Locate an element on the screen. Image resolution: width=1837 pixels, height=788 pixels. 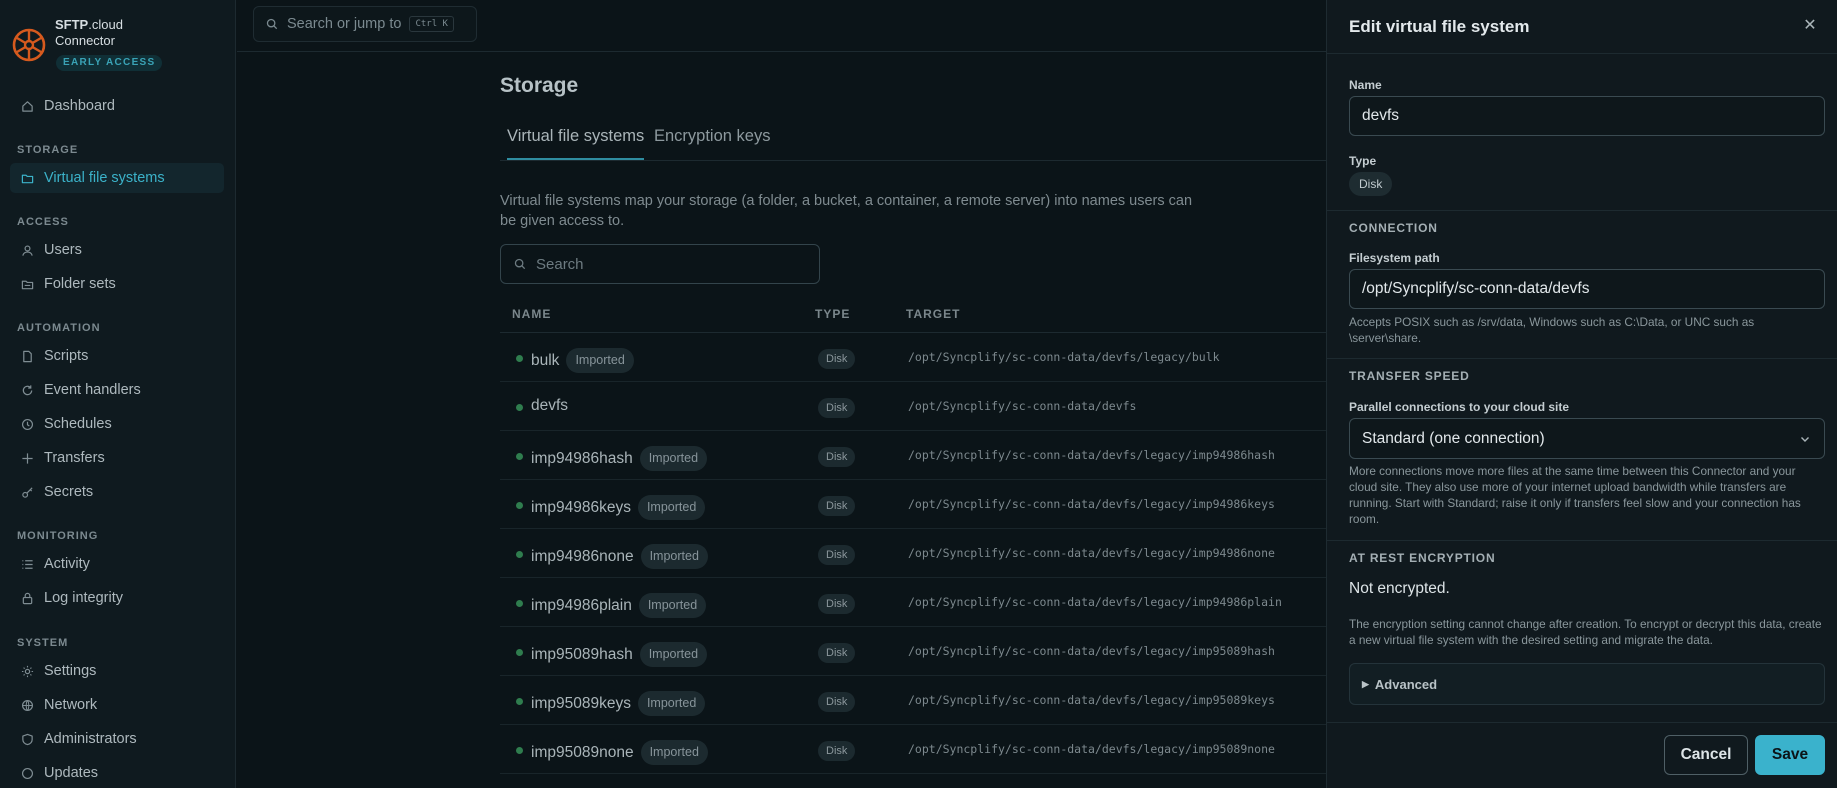
shield-icon is located at coordinates (27, 739).